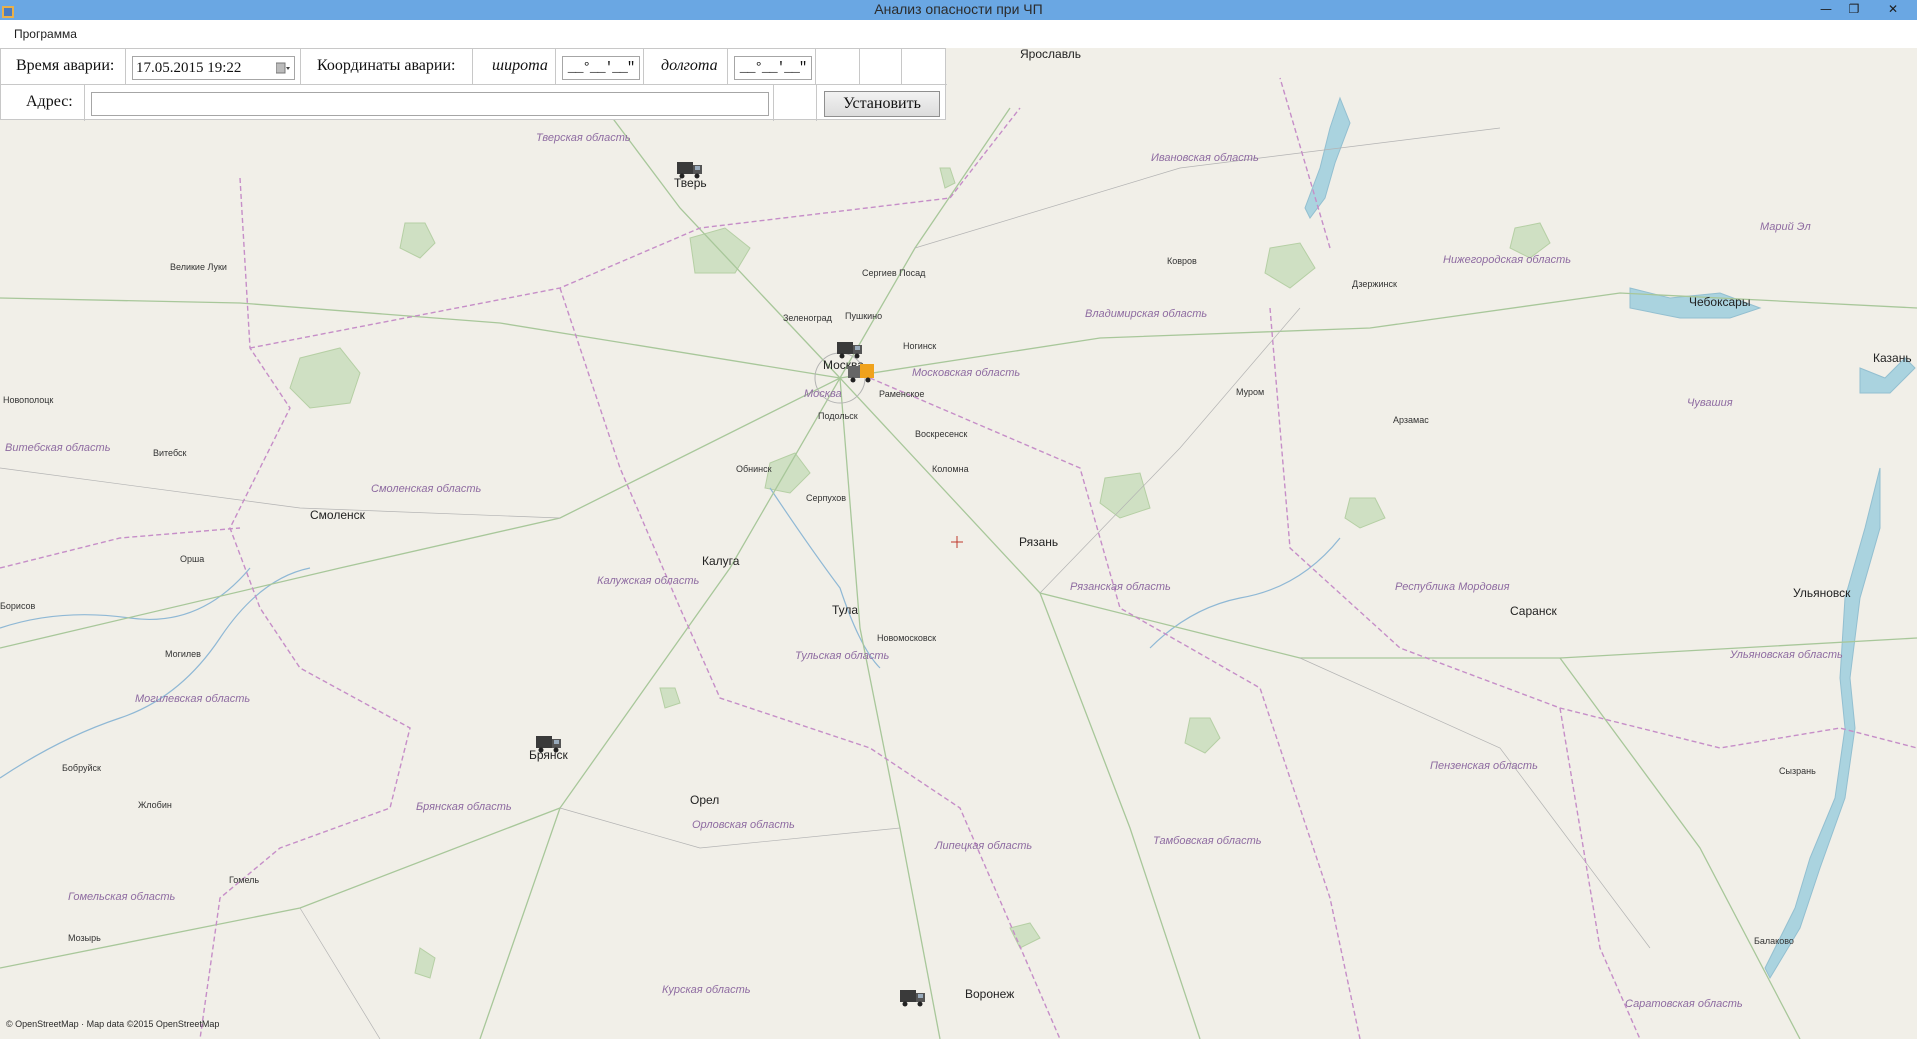 The height and width of the screenshot is (1039, 1917). Describe the element at coordinates (1854, 10) in the screenshot. I see `restore-icon: ❐` at that location.